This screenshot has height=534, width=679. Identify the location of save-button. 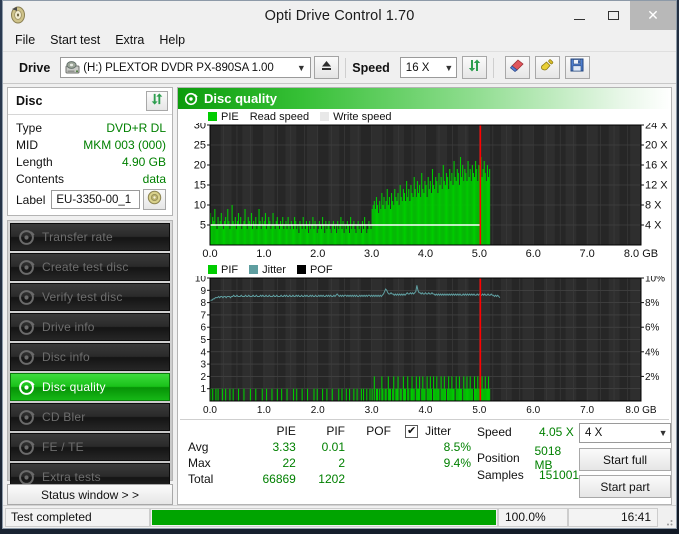
(577, 67).